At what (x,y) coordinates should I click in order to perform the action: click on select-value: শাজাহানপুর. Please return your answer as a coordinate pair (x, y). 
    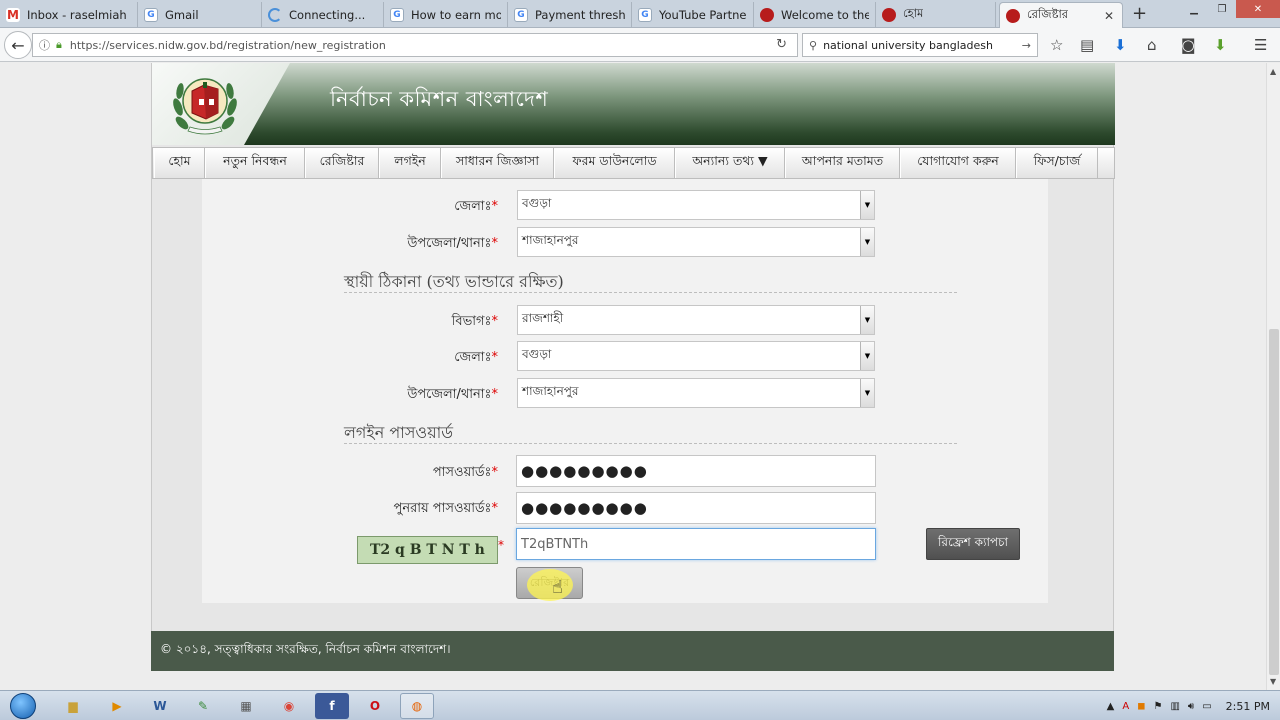
    Looking at the image, I should click on (550, 240).